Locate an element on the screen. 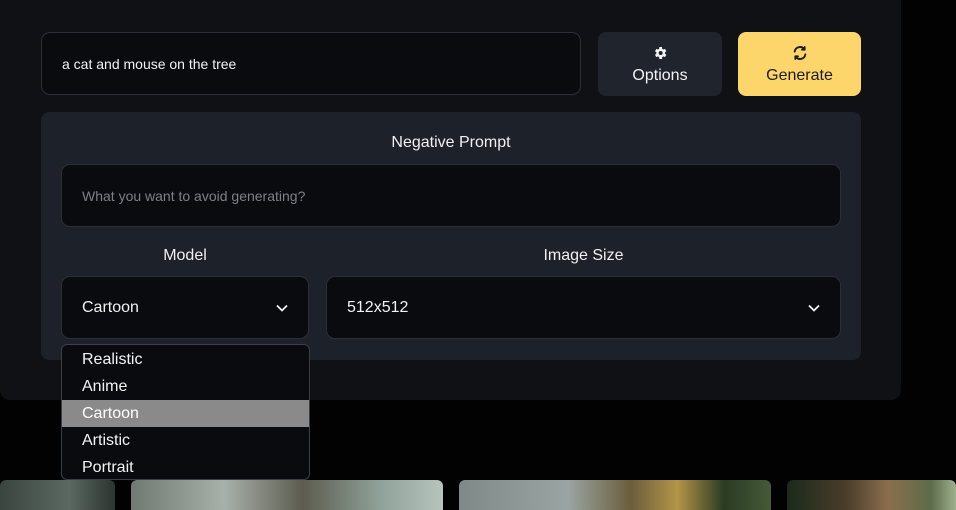 Image resolution: width=956 pixels, height=510 pixels. model-option-artistic: Artistic is located at coordinates (185, 440).